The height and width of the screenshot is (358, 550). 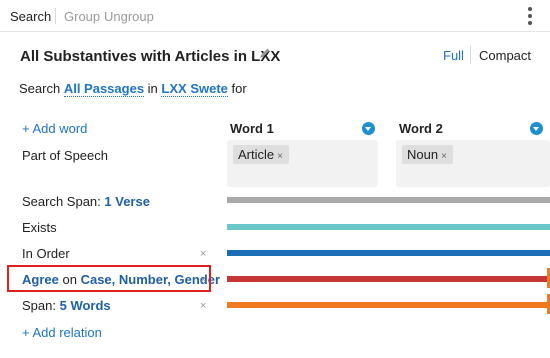 I want to click on agree-bar, so click(x=387, y=279).